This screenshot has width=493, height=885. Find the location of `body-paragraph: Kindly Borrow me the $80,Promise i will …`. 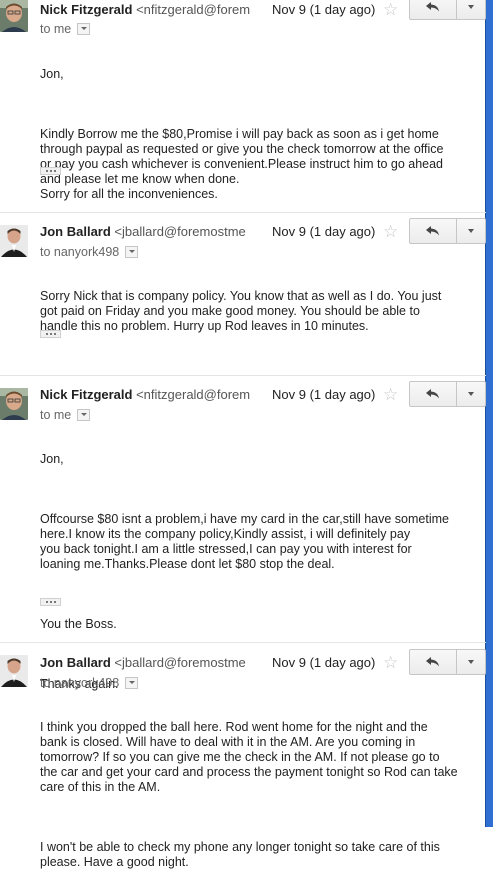

body-paragraph: Kindly Borrow me the $80,Promise i will … is located at coordinates (242, 164).